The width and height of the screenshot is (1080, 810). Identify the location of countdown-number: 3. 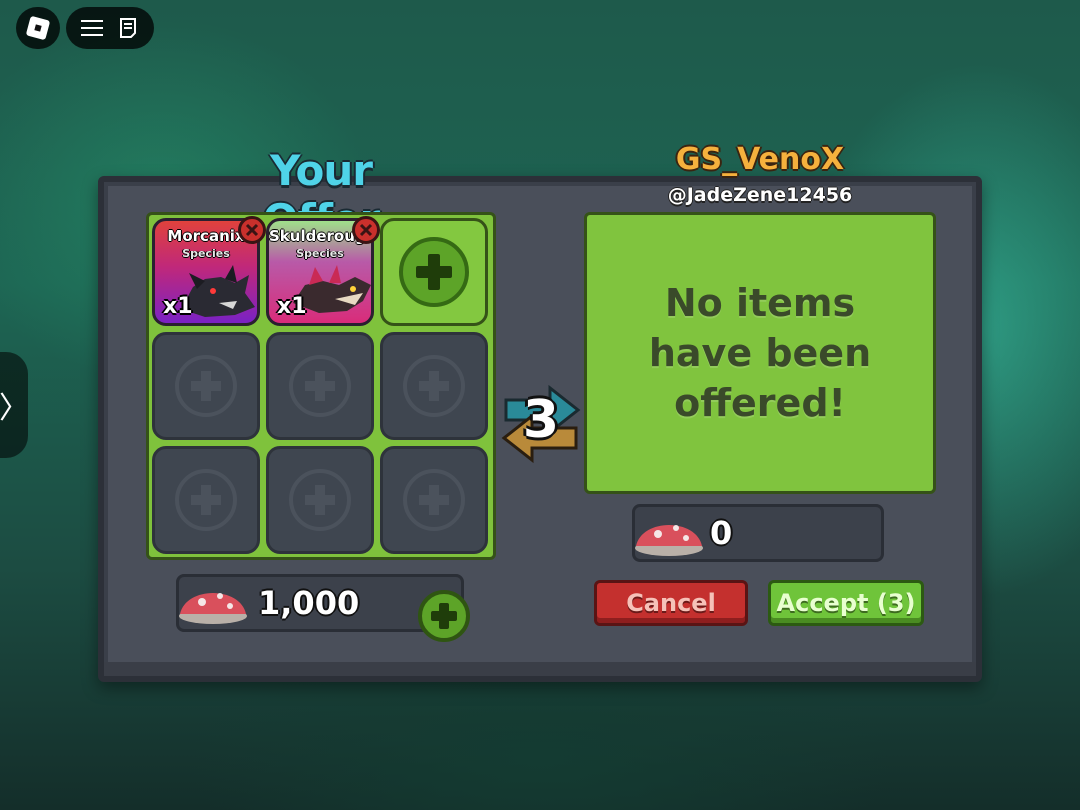
(541, 420).